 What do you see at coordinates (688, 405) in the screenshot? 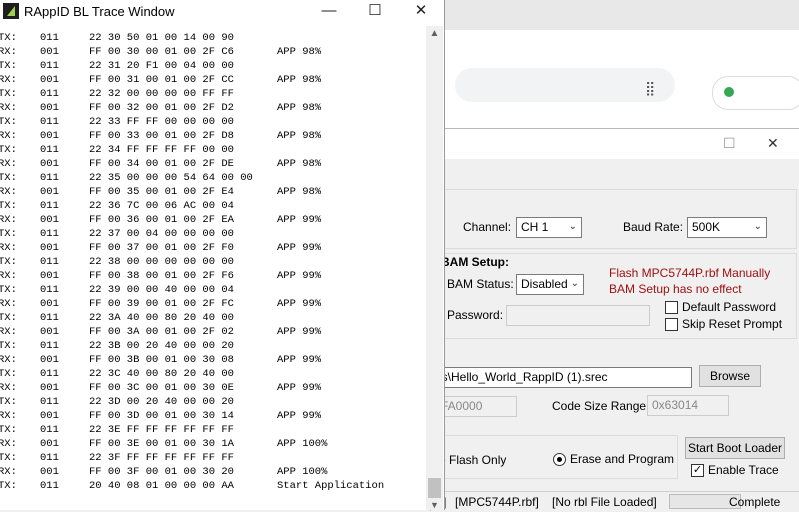
I see `code-size-input: 0x63014` at bounding box center [688, 405].